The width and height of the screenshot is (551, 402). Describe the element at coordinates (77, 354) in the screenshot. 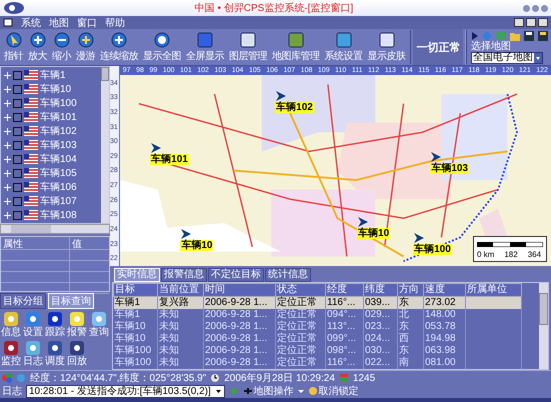

I see `tool-button: 回放` at that location.